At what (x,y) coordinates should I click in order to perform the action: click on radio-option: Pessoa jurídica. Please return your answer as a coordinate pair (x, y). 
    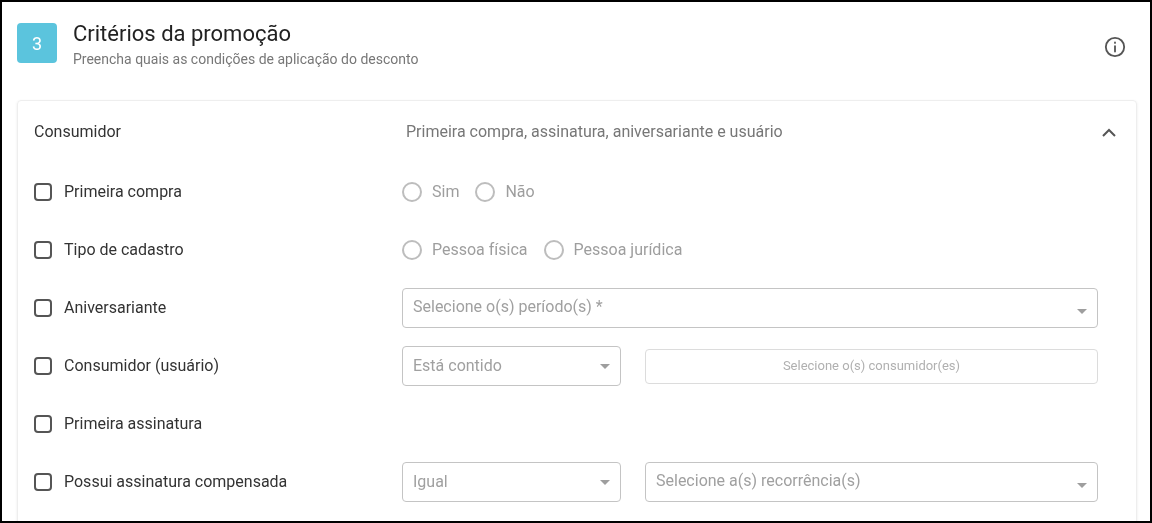
    Looking at the image, I should click on (613, 250).